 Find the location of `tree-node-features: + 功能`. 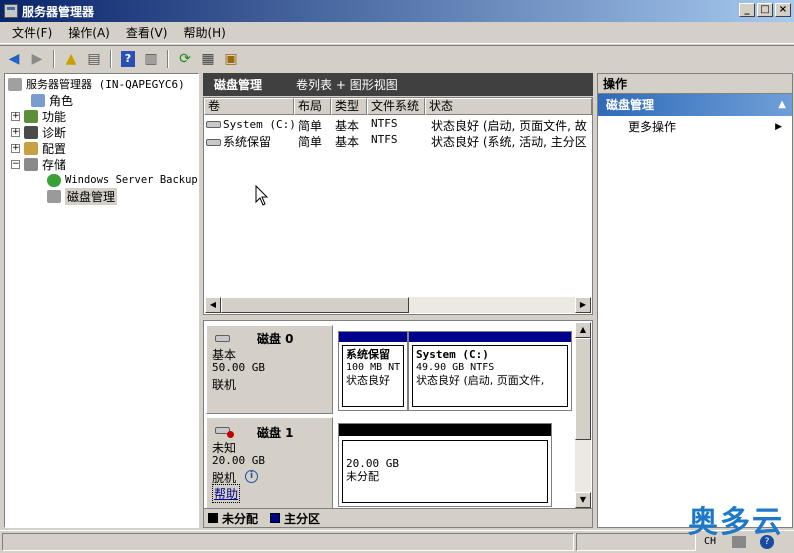

tree-node-features: + 功能 is located at coordinates (38, 116).